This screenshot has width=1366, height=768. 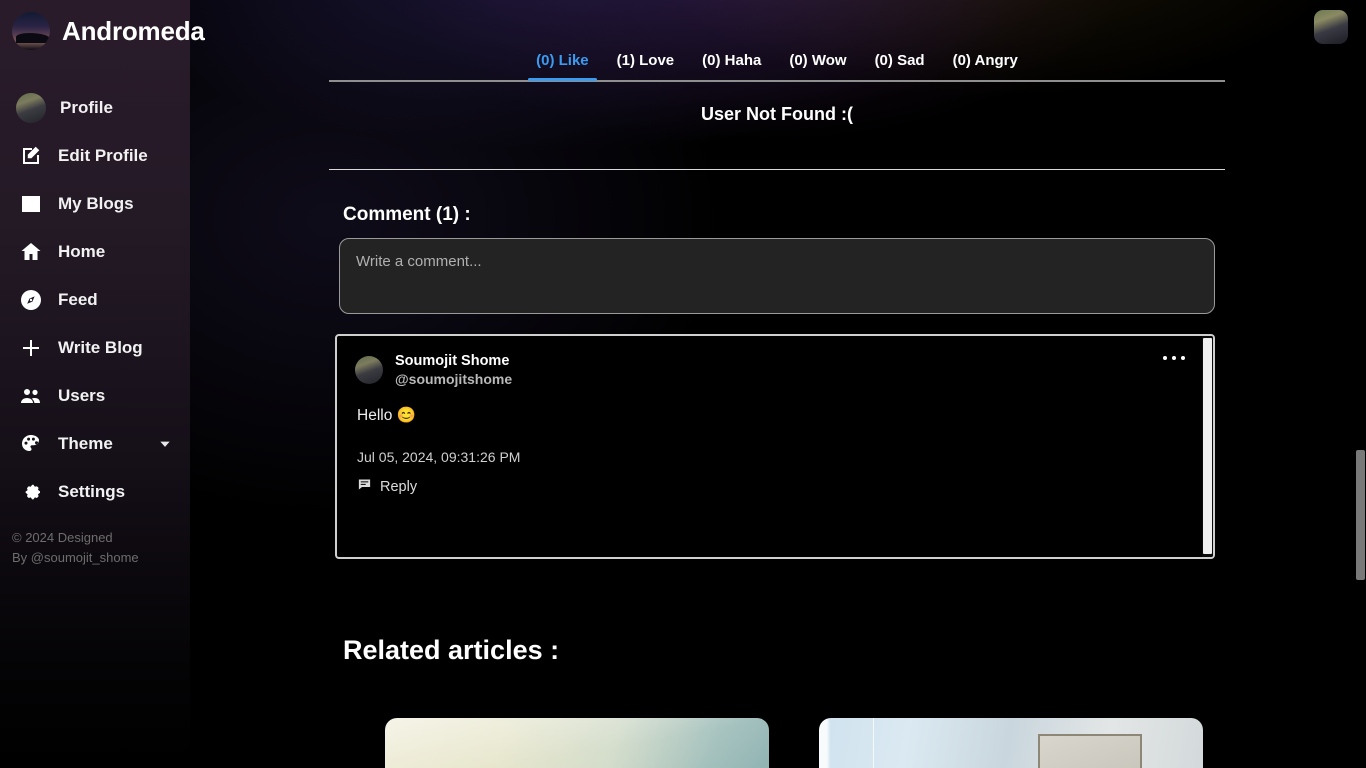 I want to click on chevron-down-icon, so click(x=165, y=444).